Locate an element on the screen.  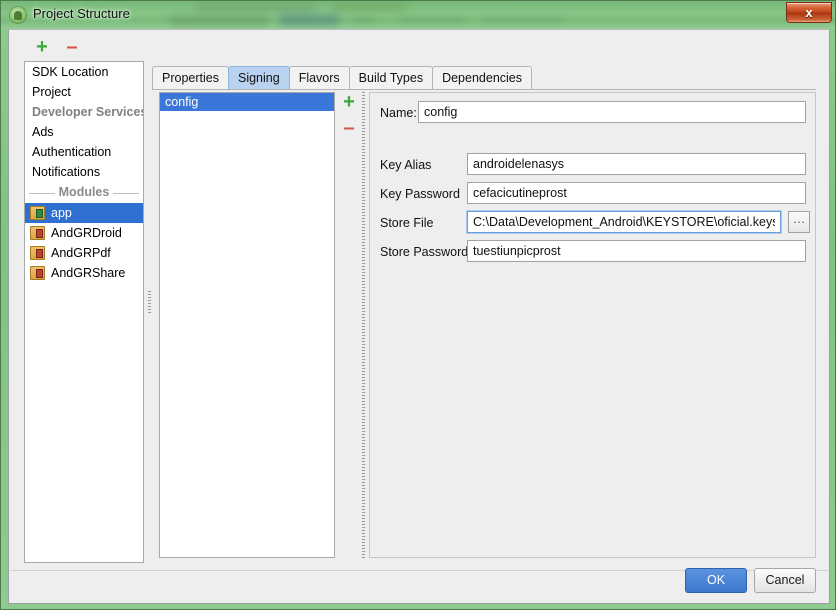
module-app-icon is located at coordinates (37, 213).